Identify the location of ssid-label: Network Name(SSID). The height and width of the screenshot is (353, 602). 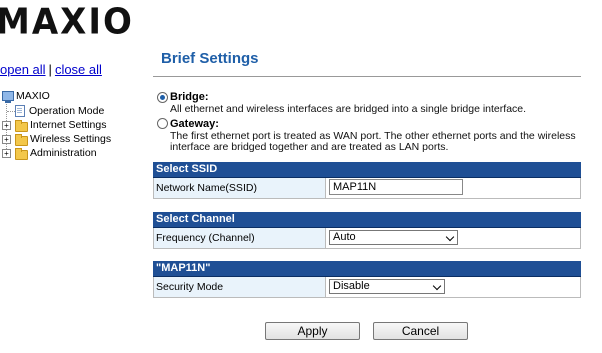
(240, 188).